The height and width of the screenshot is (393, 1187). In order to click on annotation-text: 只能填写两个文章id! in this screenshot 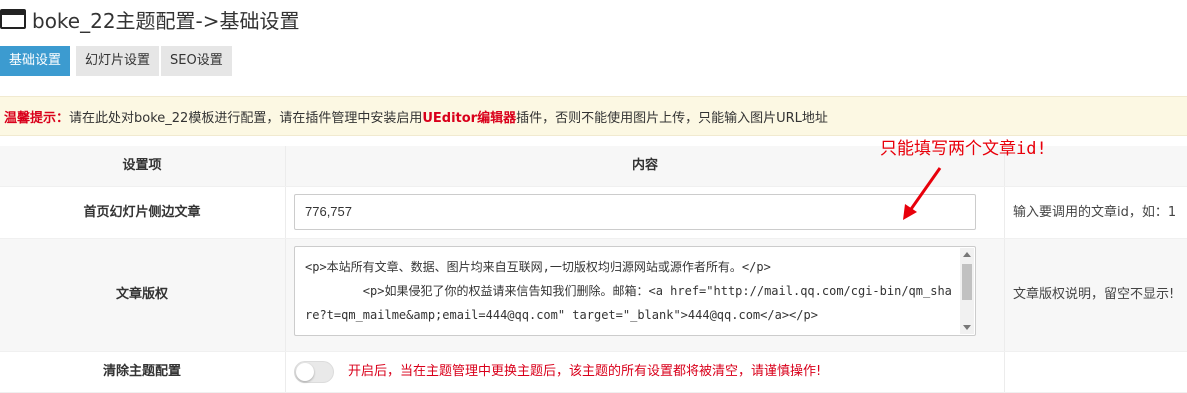, I will do `click(963, 149)`.